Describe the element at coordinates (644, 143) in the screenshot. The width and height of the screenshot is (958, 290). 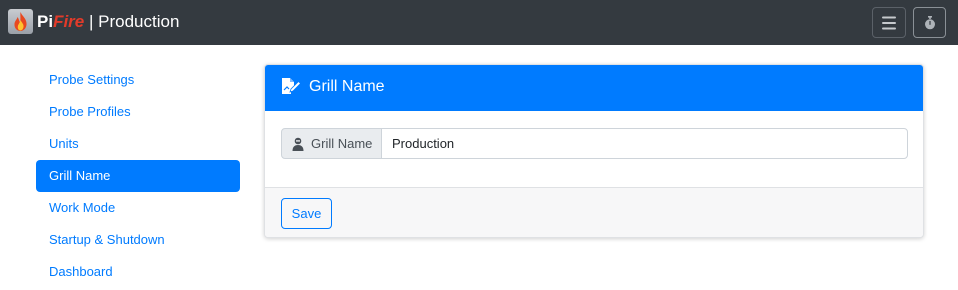
I see `grill-name-input` at that location.